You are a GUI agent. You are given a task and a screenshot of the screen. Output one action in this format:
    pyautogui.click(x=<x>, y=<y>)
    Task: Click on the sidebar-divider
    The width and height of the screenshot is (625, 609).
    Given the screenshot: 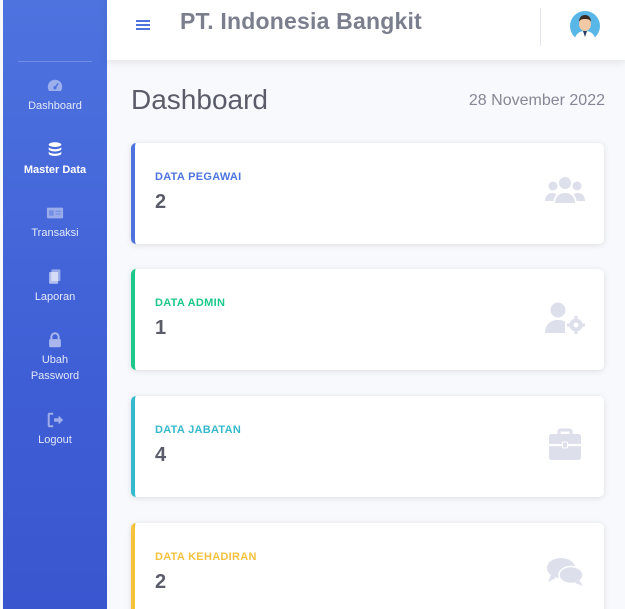 What is the action you would take?
    pyautogui.click(x=55, y=61)
    